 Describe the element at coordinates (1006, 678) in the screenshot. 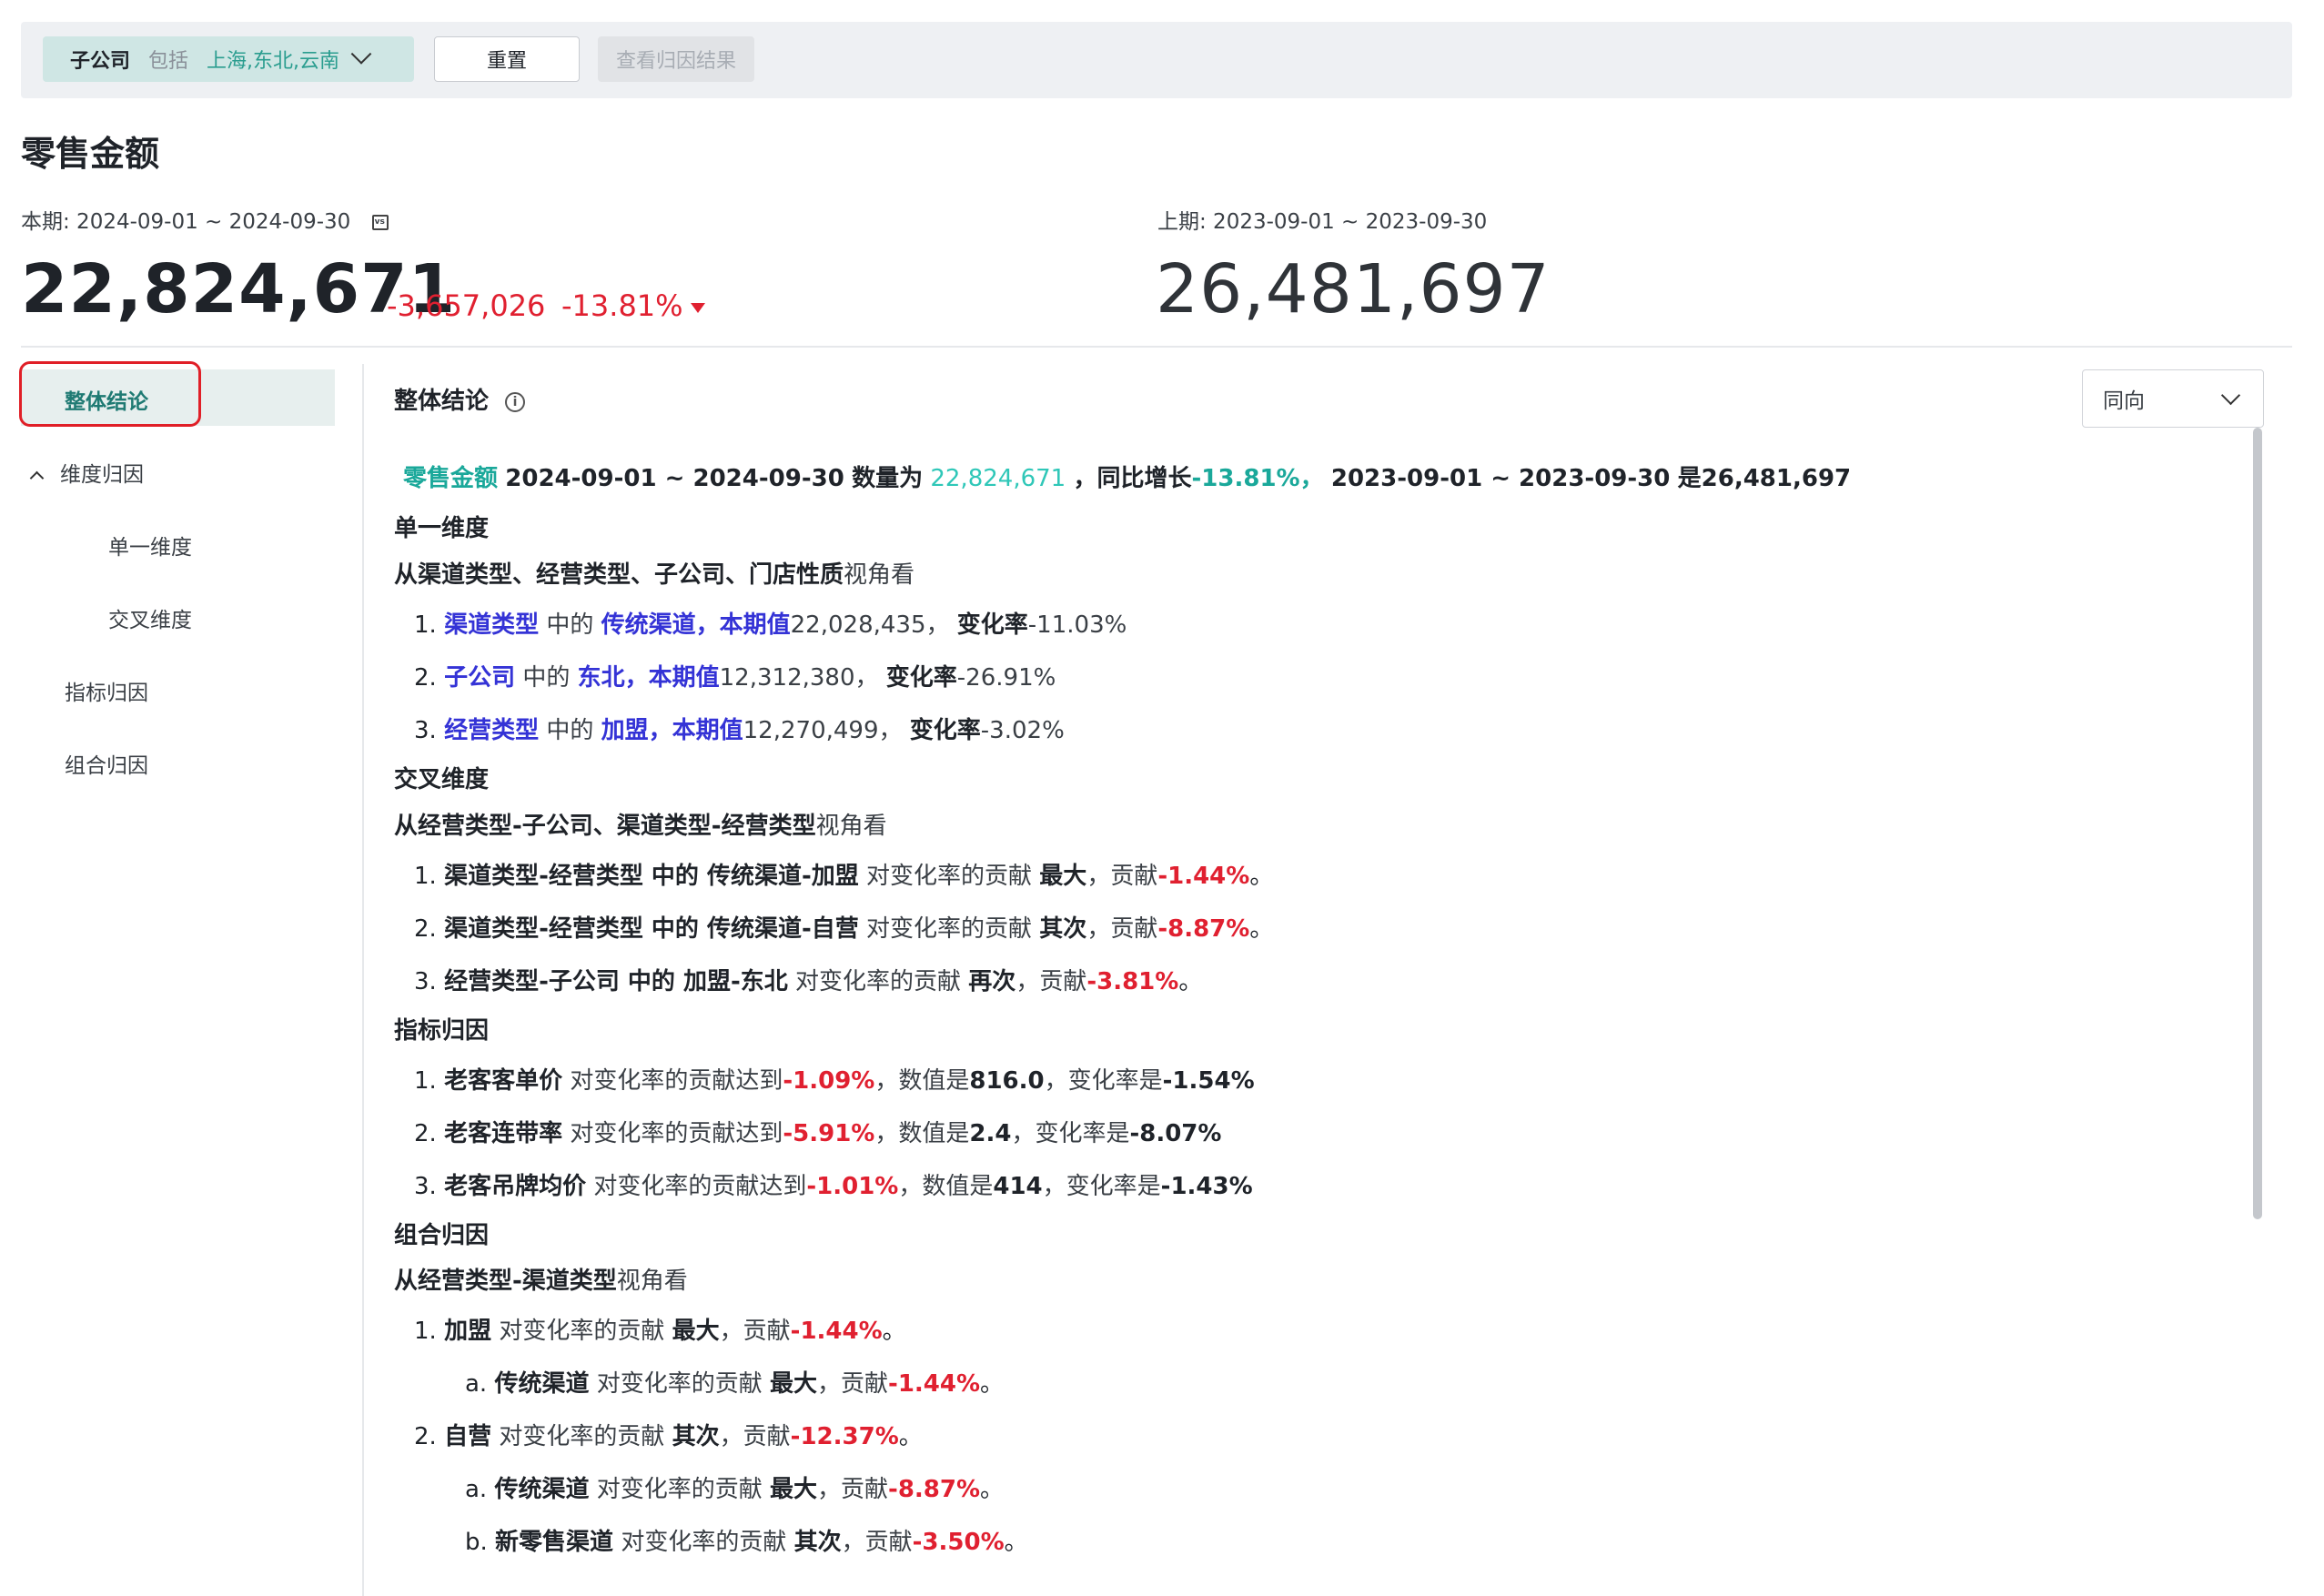

I see `item-rate: -26.91%` at that location.